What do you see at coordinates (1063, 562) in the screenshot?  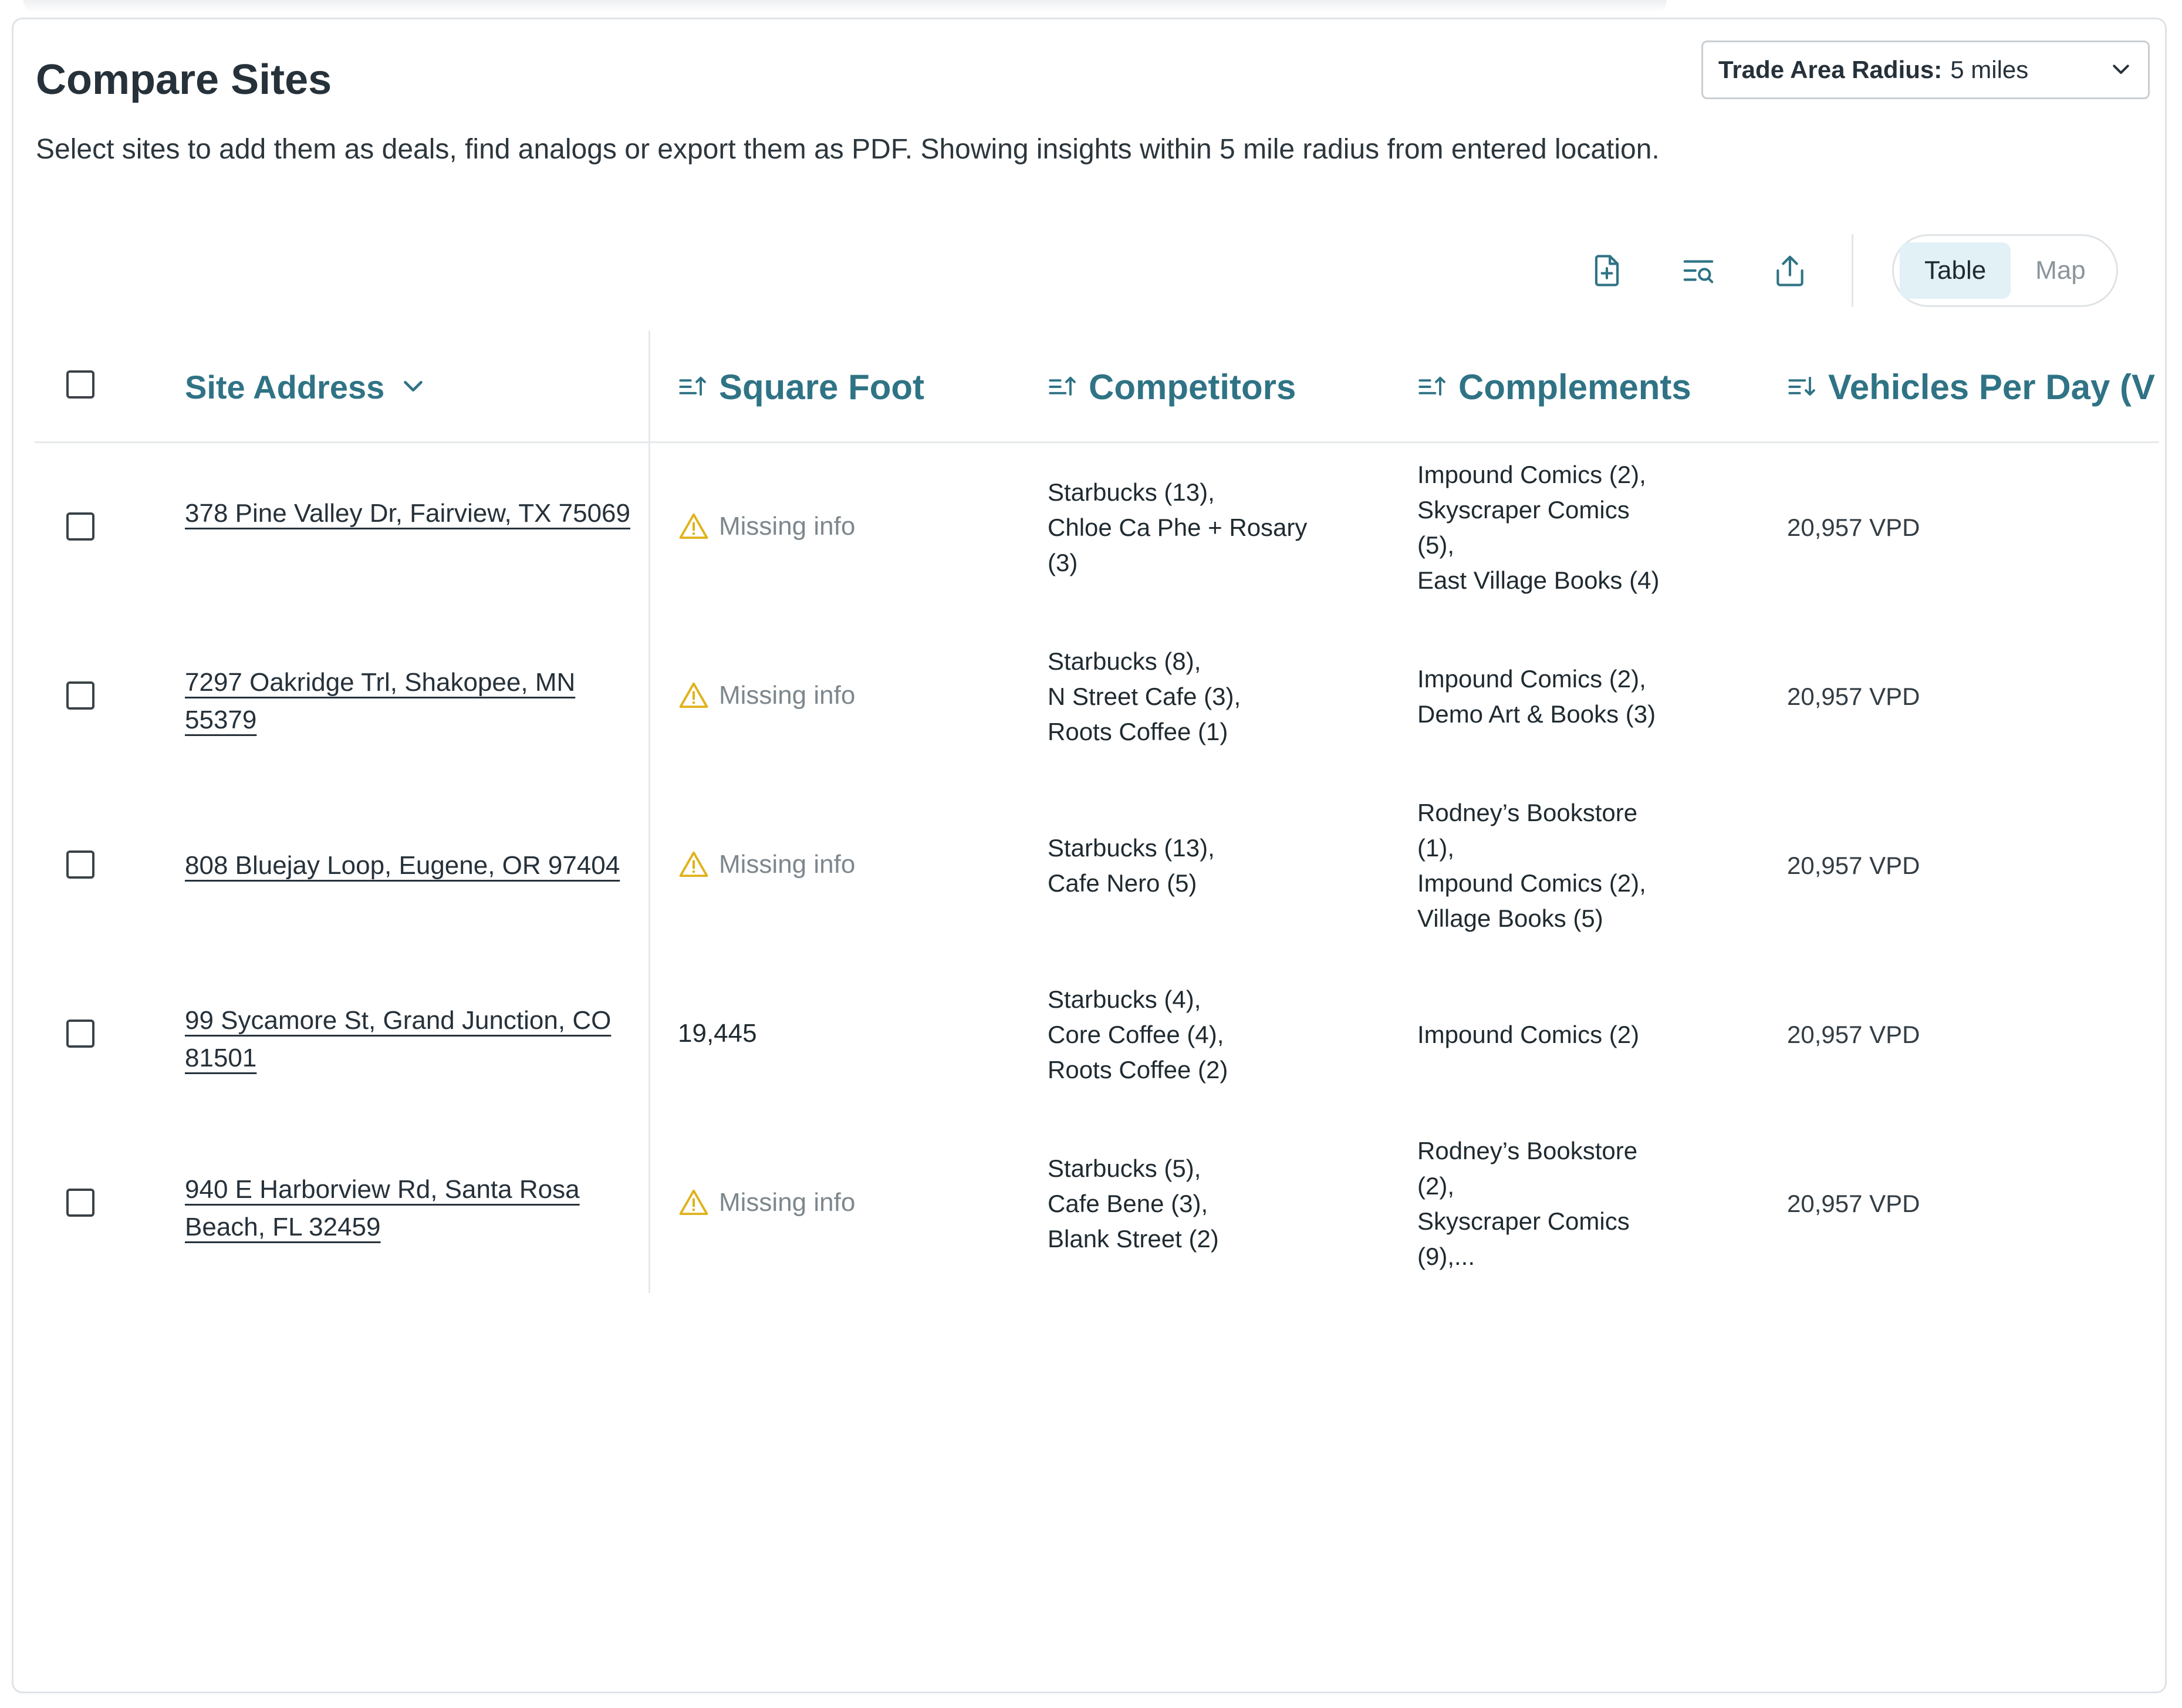 I see `competitor-line: (3)` at bounding box center [1063, 562].